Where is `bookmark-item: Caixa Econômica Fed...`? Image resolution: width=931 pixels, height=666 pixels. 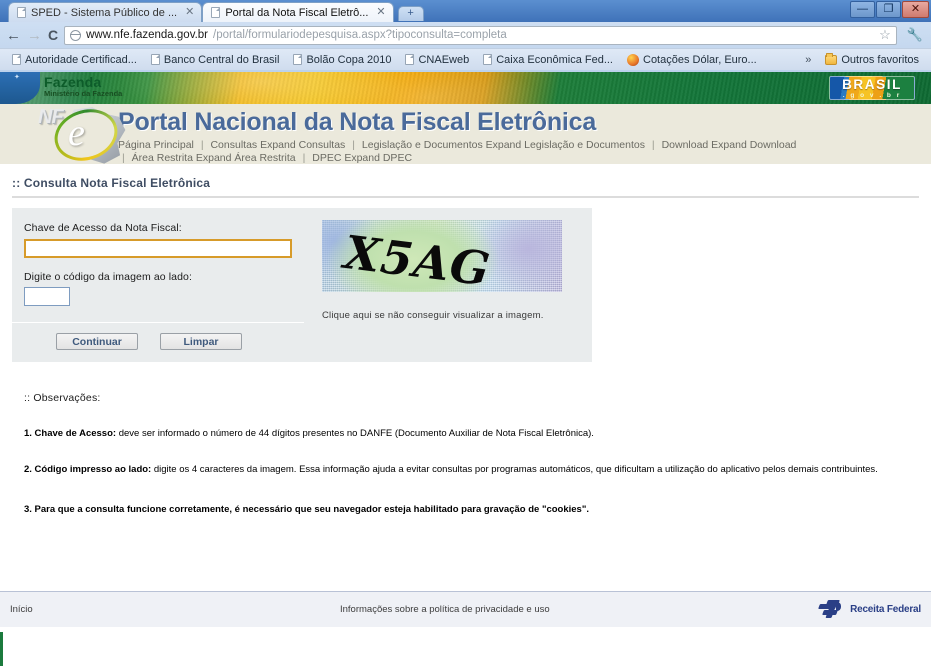
bookmark-item: Caixa Econômica Fed... is located at coordinates (548, 60).